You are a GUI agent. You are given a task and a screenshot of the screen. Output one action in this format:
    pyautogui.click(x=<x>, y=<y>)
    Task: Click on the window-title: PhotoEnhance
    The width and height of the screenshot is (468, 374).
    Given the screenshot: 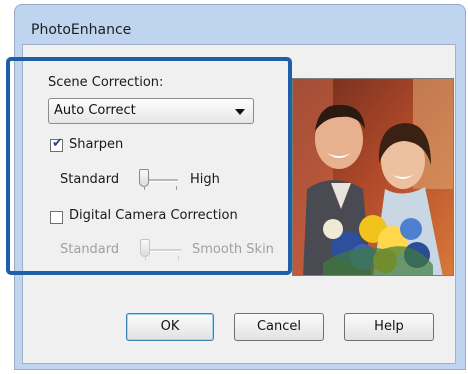 What is the action you would take?
    pyautogui.click(x=81, y=30)
    